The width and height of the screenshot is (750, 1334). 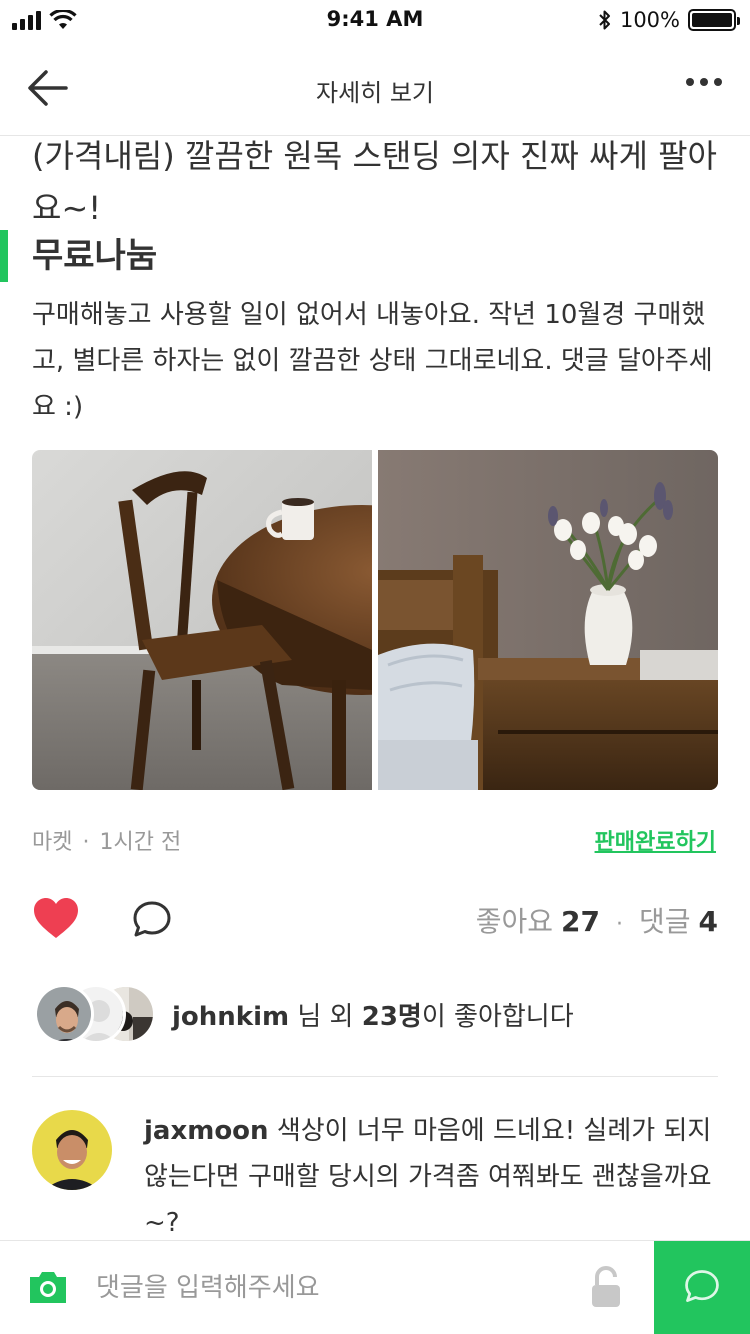 What do you see at coordinates (708, 921) in the screenshot?
I see `comment-count: 4` at bounding box center [708, 921].